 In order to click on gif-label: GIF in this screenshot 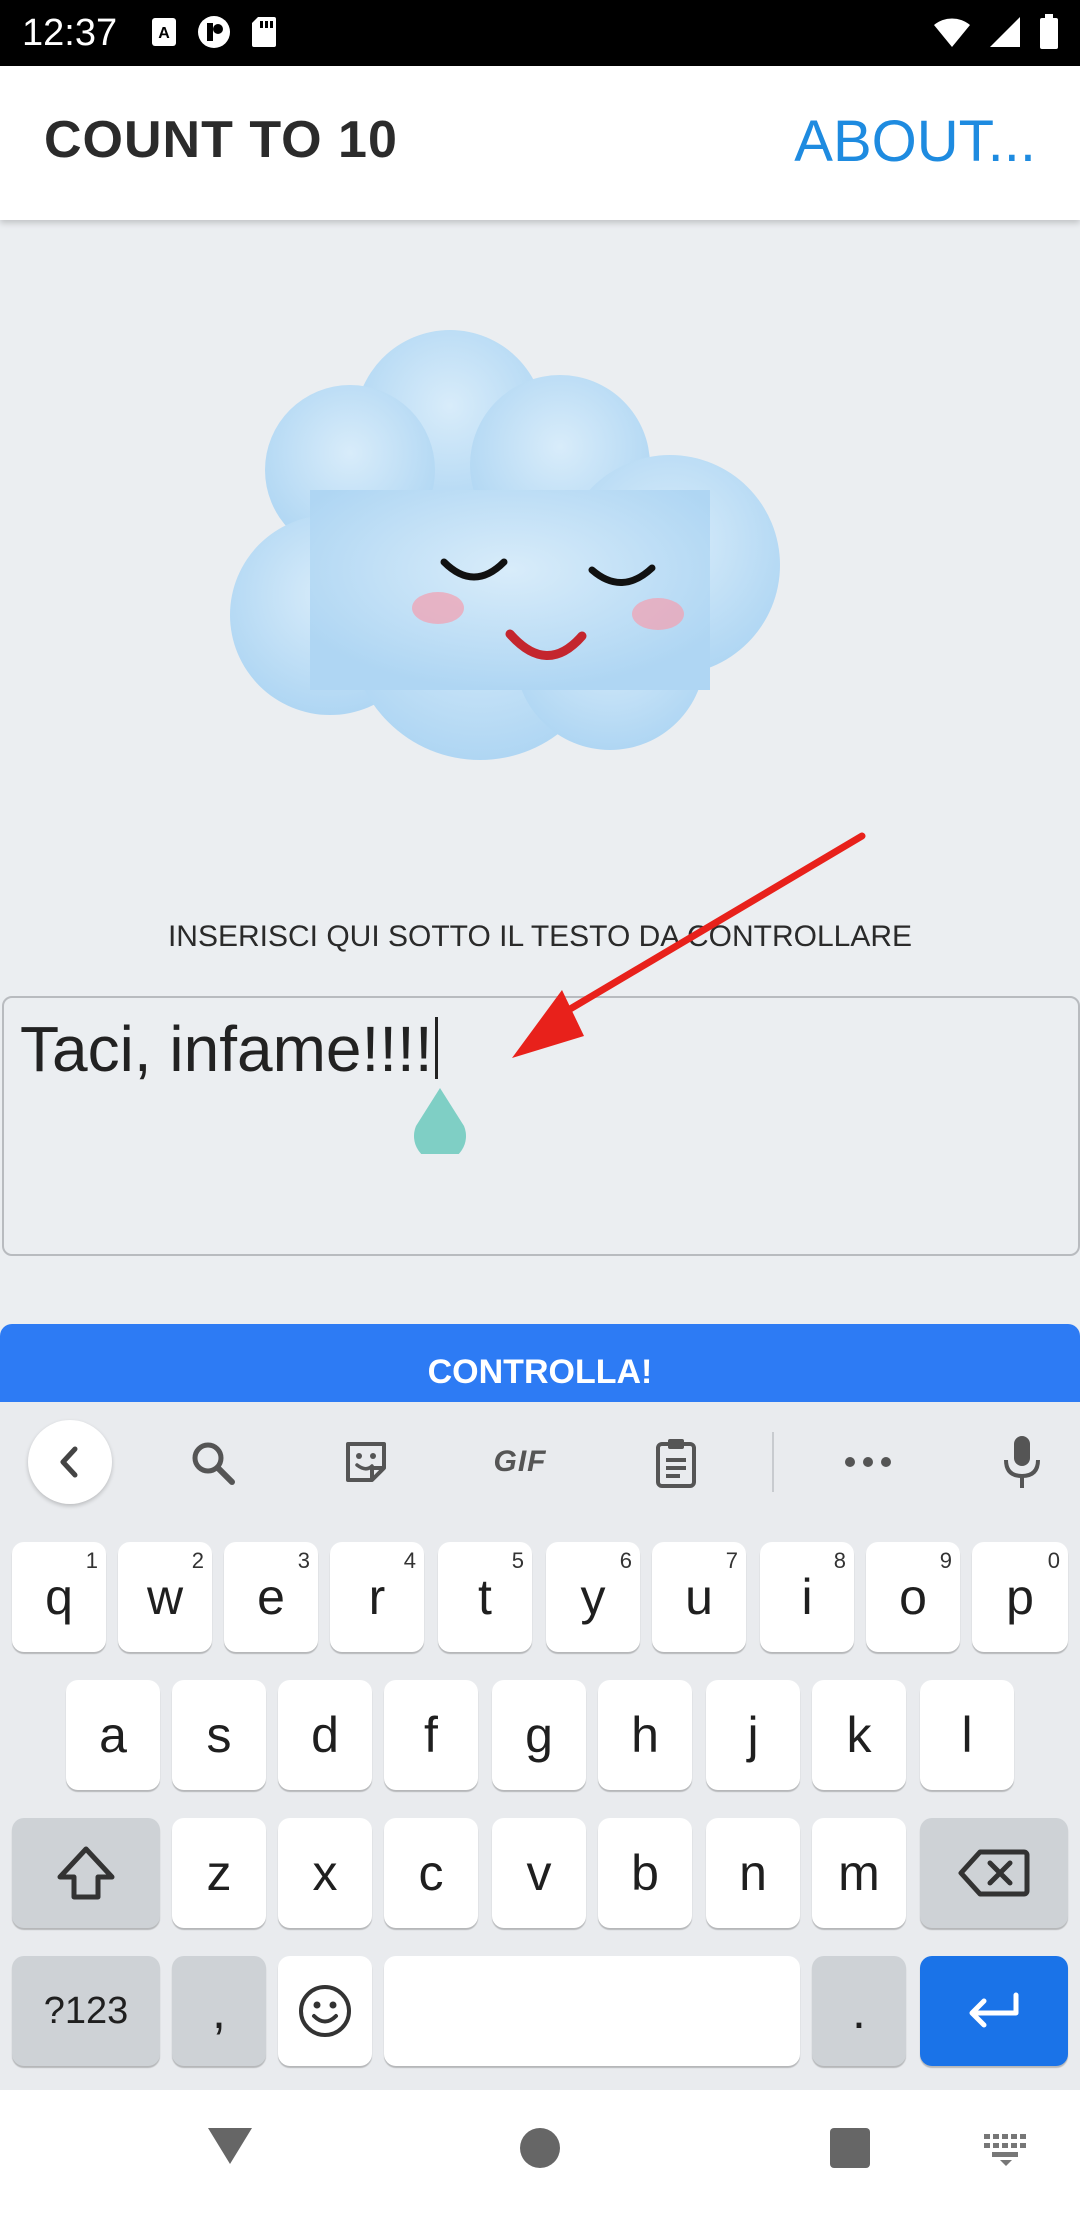, I will do `click(520, 1461)`.